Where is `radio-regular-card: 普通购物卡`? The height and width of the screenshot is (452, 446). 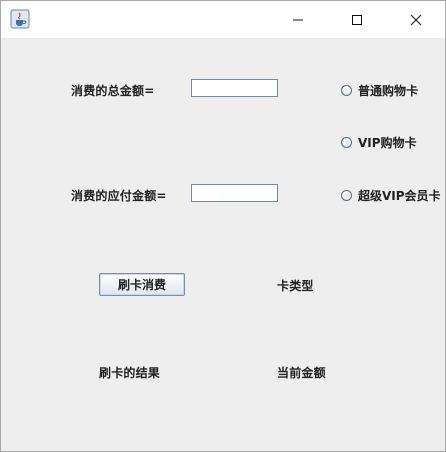 radio-regular-card: 普通购物卡 is located at coordinates (379, 90).